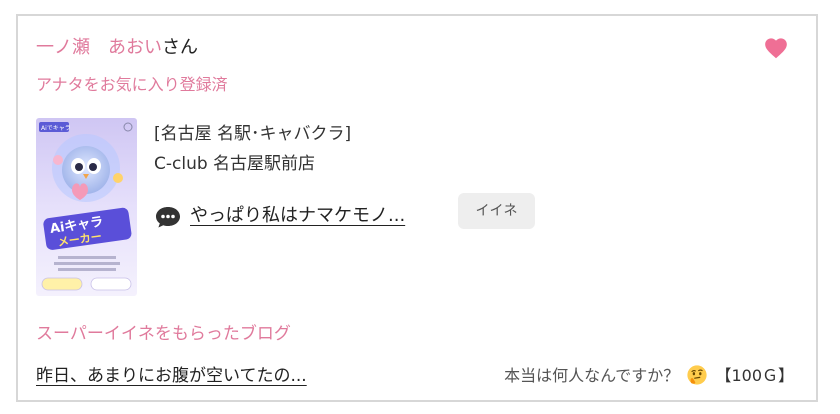  I want to click on thinking-face-emoji, so click(697, 375).